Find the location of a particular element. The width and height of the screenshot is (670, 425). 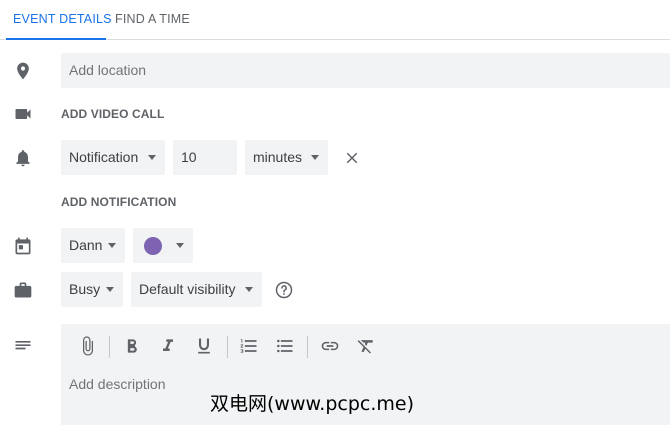

underline-icon is located at coordinates (204, 346).